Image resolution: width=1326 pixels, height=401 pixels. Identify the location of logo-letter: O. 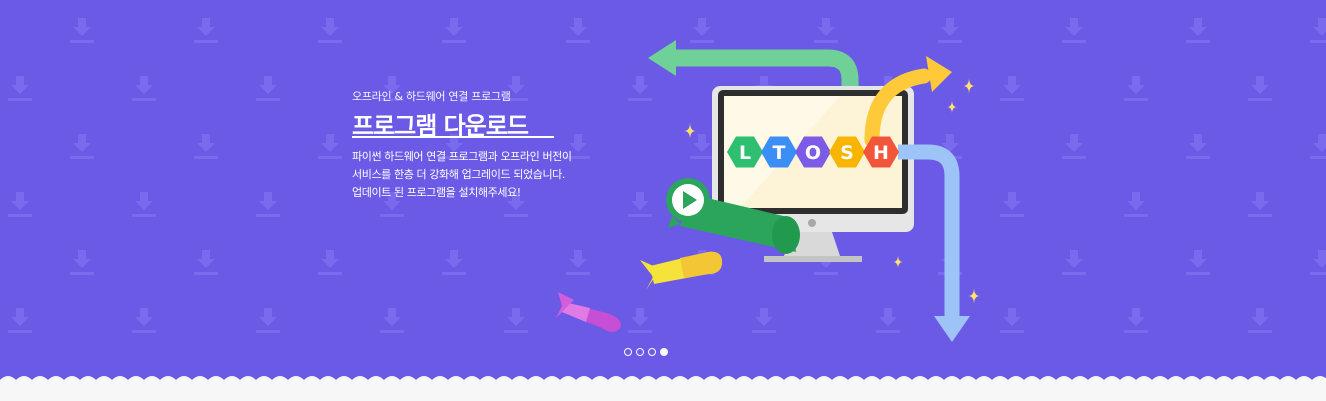
(813, 153).